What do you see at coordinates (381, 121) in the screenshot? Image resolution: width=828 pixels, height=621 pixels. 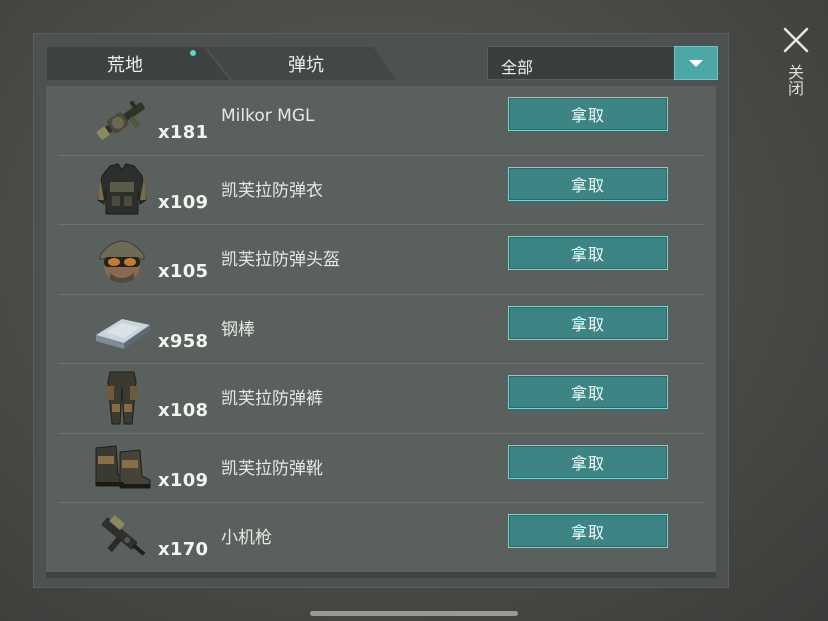 I see `list-item: x181 Milkor MGL 拿取` at bounding box center [381, 121].